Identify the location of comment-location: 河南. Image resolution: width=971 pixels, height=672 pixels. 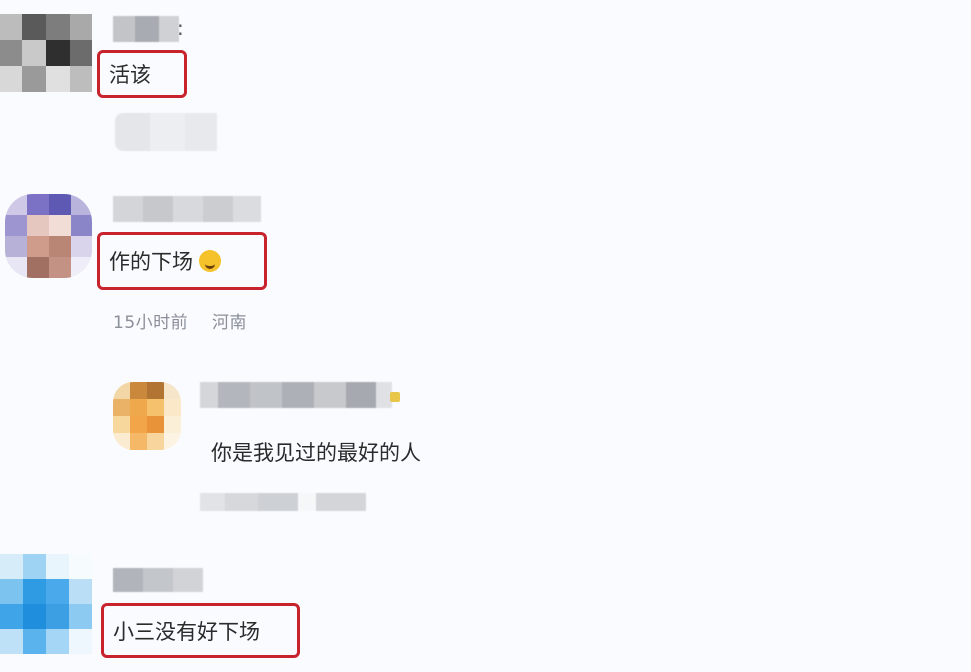
(229, 323).